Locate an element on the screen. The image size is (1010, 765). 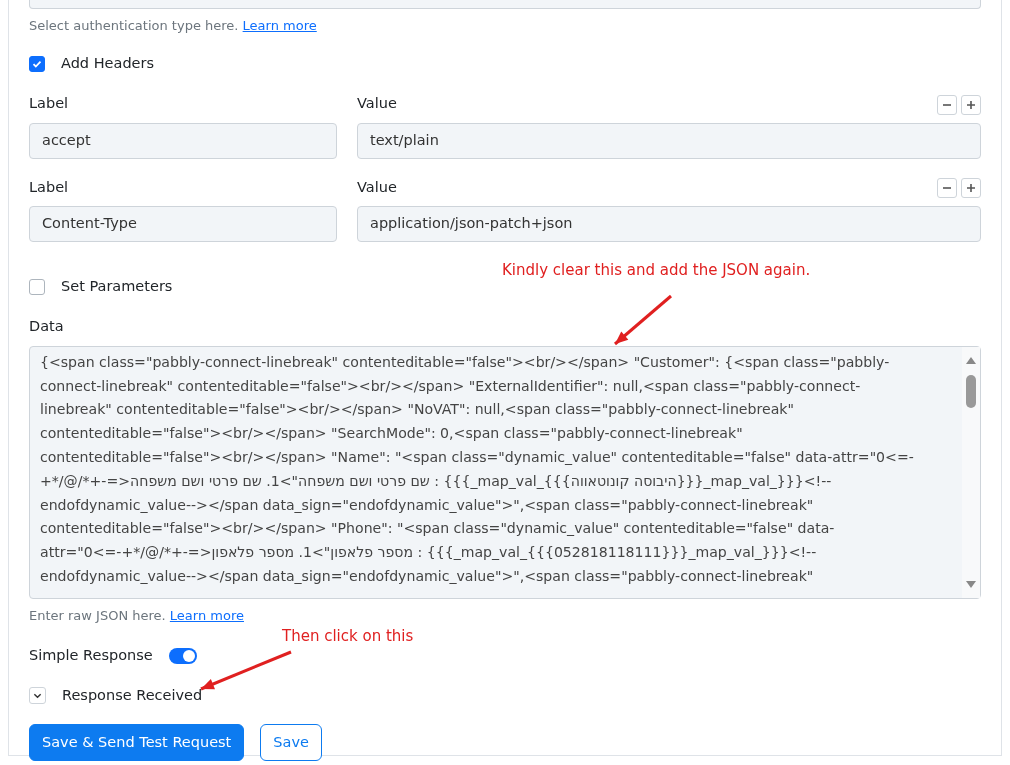
help-text: Select authentication type here. is located at coordinates (134, 25).